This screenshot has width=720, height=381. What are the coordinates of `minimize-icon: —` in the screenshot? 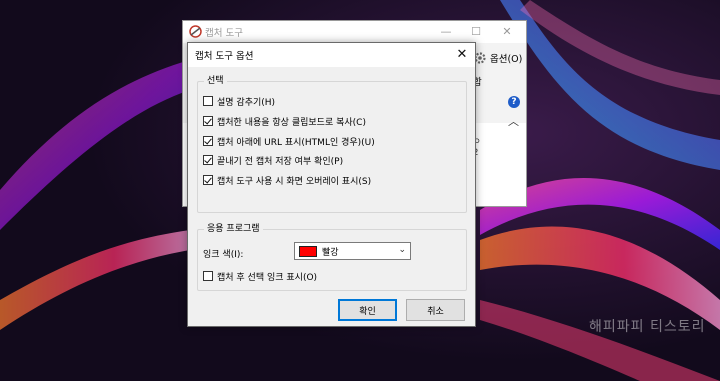 It's located at (446, 32).